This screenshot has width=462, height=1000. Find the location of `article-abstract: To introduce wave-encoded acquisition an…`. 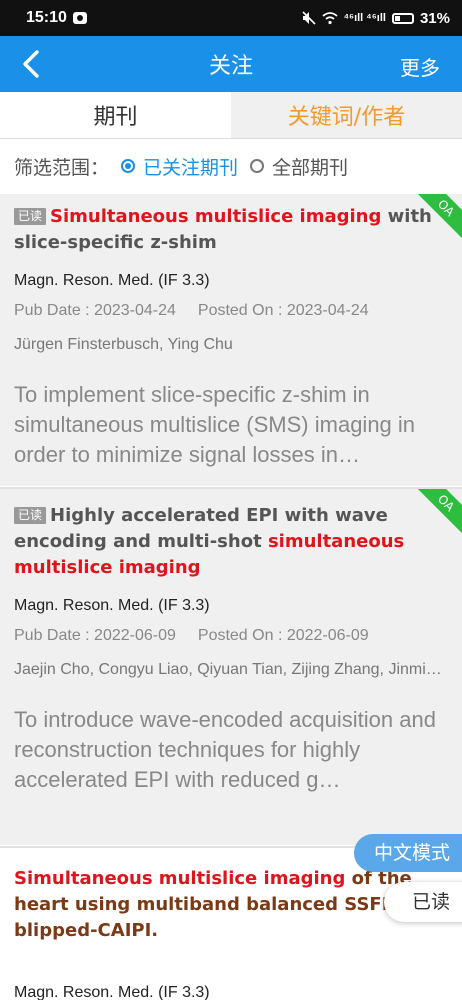

article-abstract: To introduce wave-encoded acquisition an… is located at coordinates (225, 749).